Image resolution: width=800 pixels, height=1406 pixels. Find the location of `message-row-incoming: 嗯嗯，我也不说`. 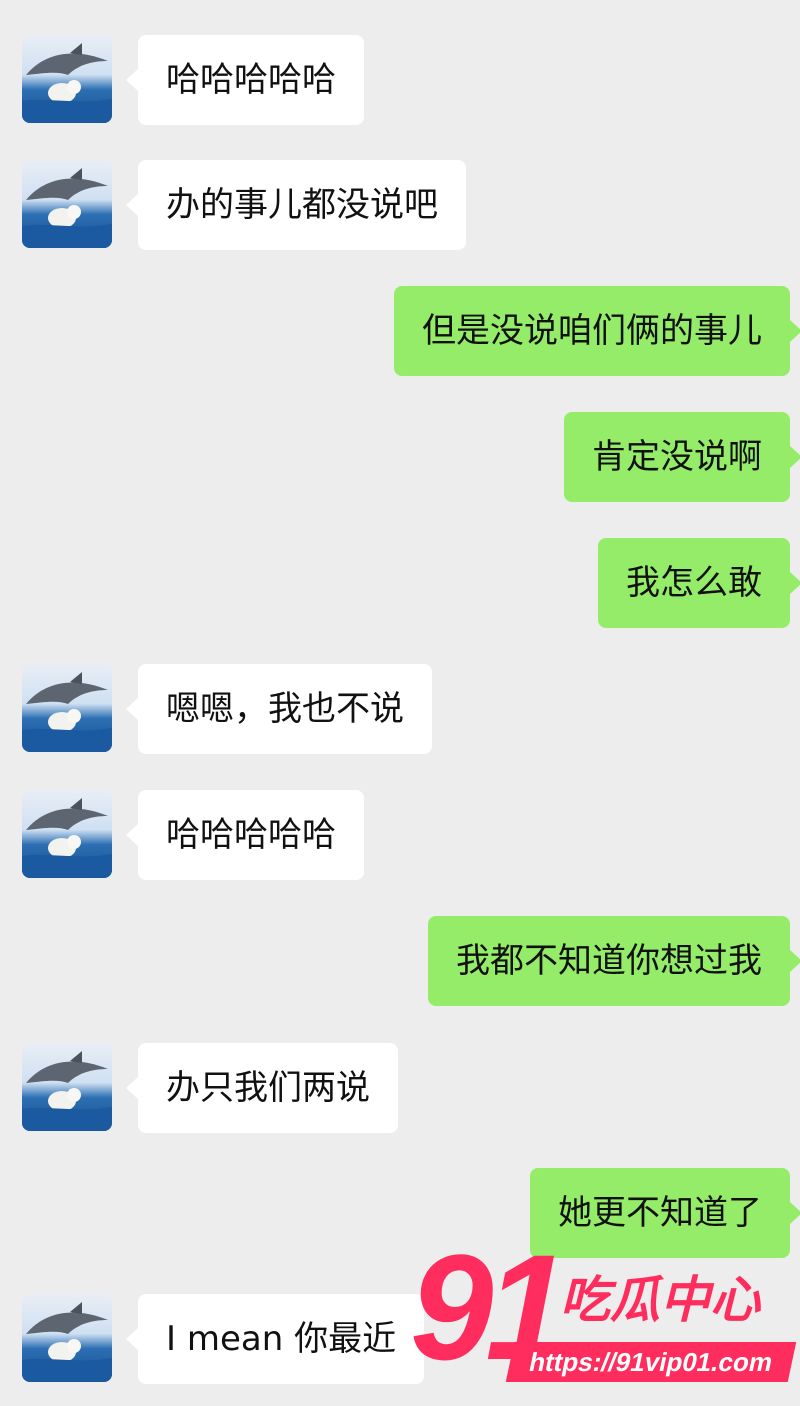

message-row-incoming: 嗯嗯，我也不说 is located at coordinates (400, 709).